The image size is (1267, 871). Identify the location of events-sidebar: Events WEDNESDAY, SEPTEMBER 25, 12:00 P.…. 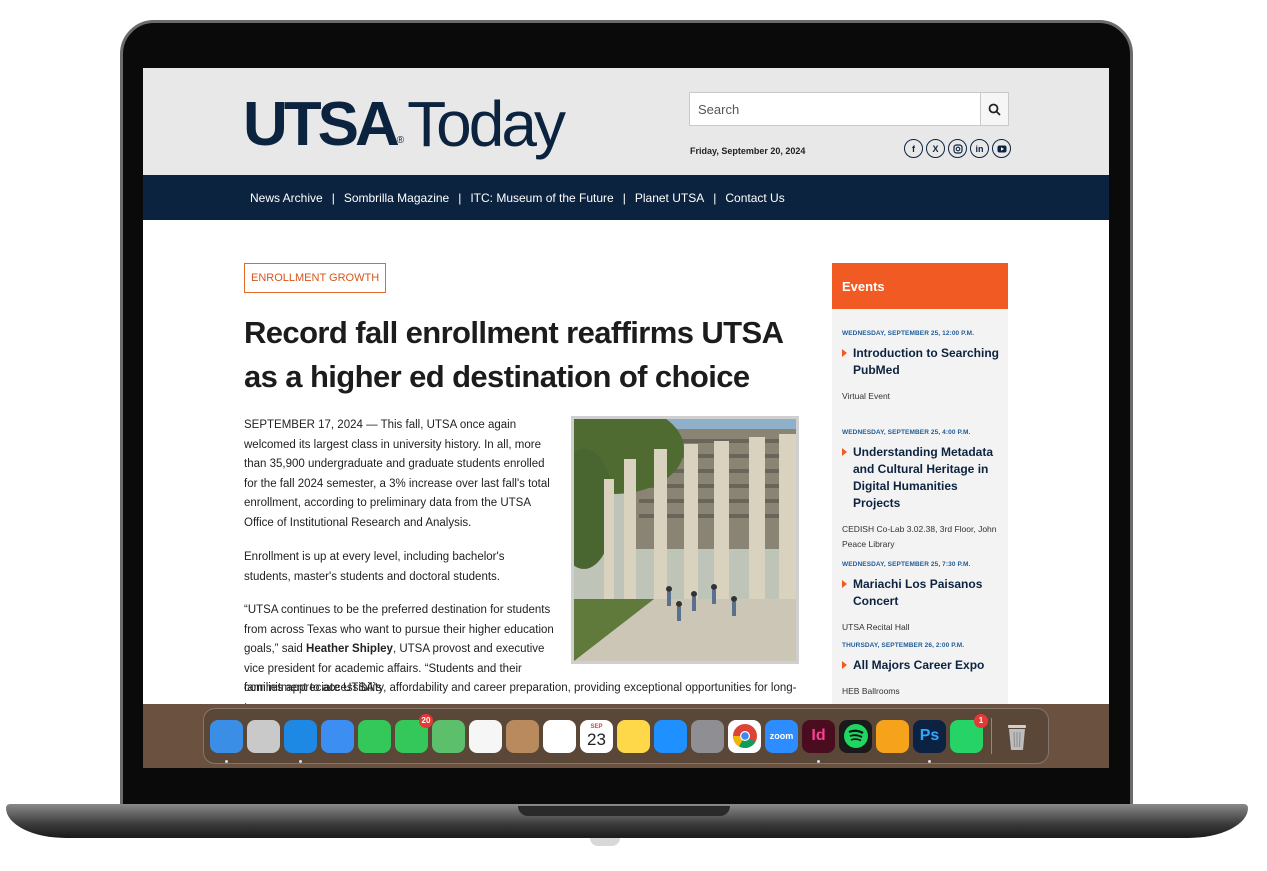
(920, 515).